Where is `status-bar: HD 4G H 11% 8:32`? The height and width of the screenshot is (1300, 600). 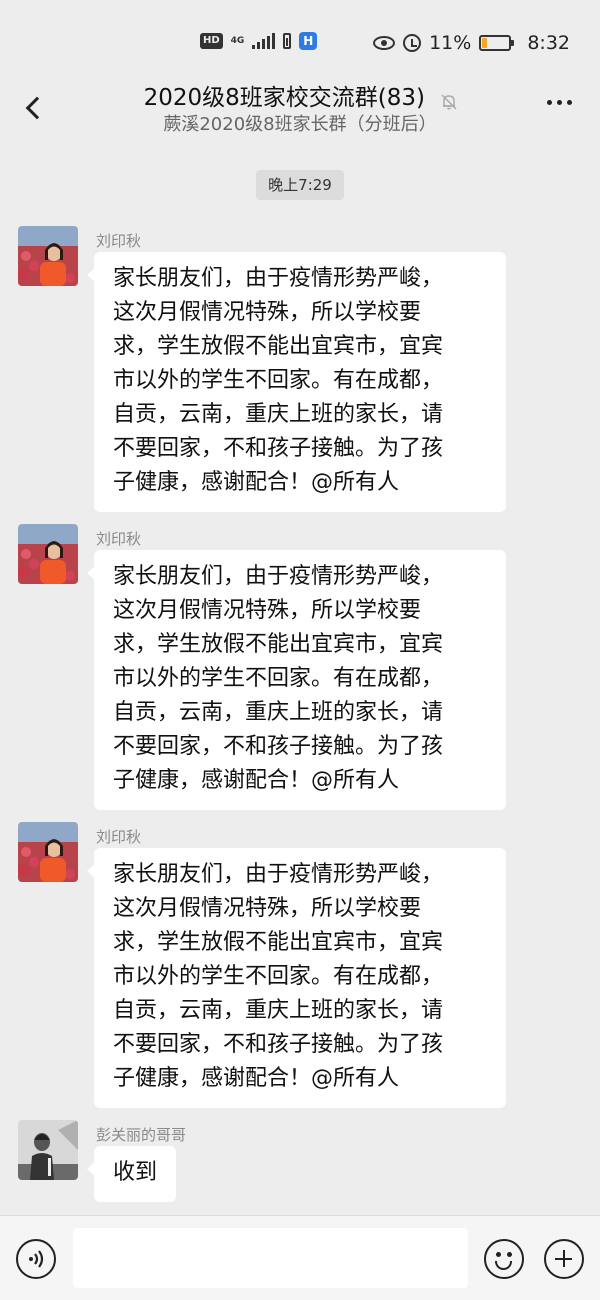 status-bar: HD 4G H 11% 8:32 is located at coordinates (300, 36).